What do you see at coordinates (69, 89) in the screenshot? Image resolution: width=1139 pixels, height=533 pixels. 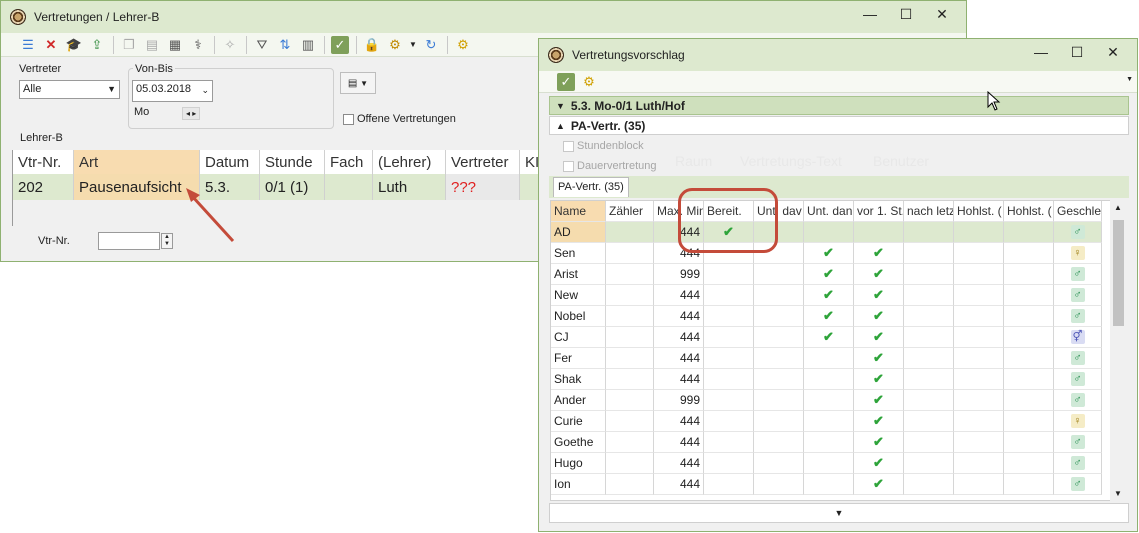 I see `vertreter-select: Alle ▼` at bounding box center [69, 89].